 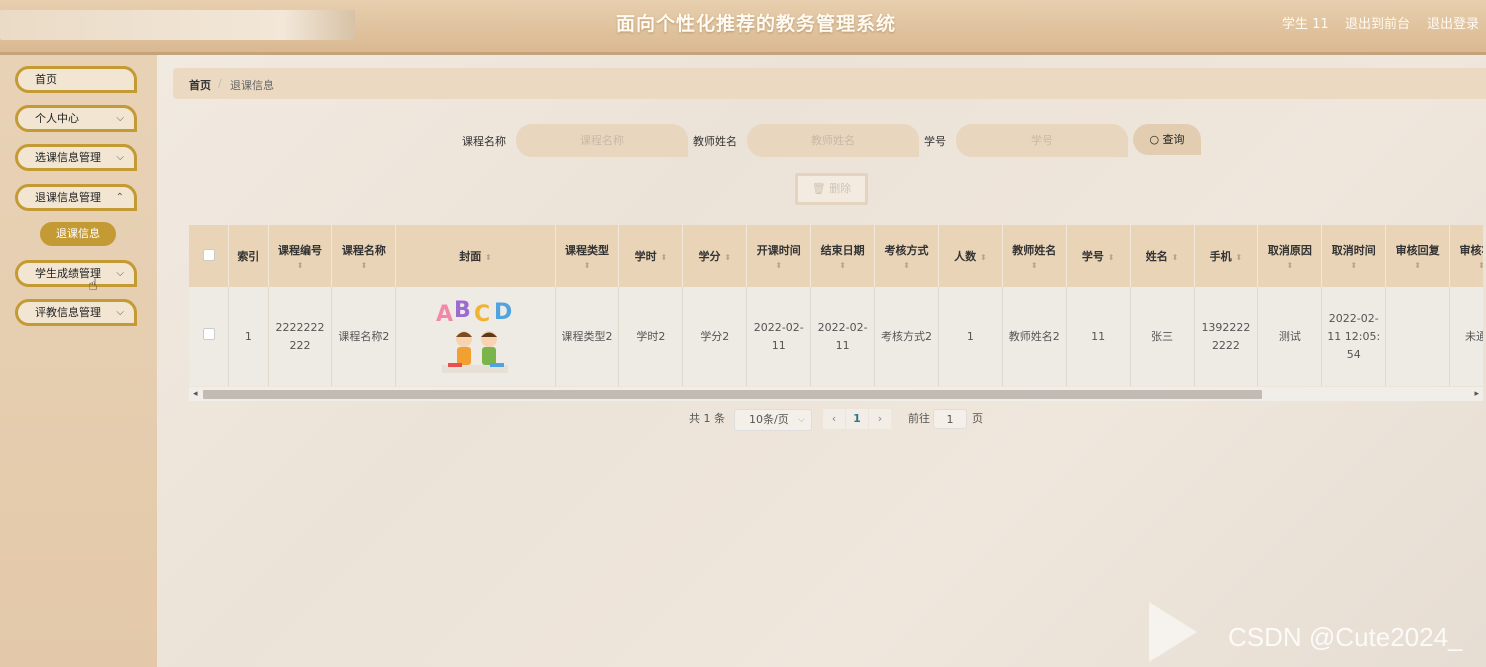 What do you see at coordinates (880, 419) in the screenshot?
I see `next-page-button: ›` at bounding box center [880, 419].